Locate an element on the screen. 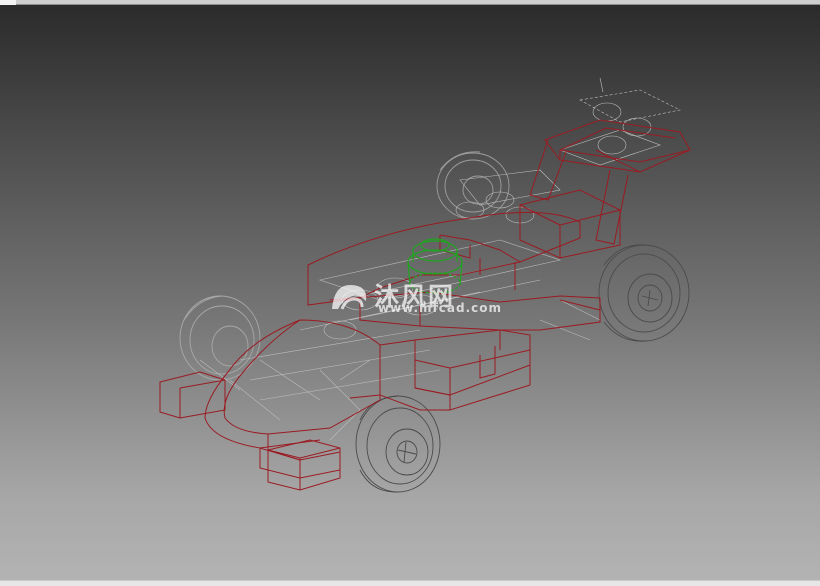 The height and width of the screenshot is (586, 820). rear-left-wheel is located at coordinates (473, 185).